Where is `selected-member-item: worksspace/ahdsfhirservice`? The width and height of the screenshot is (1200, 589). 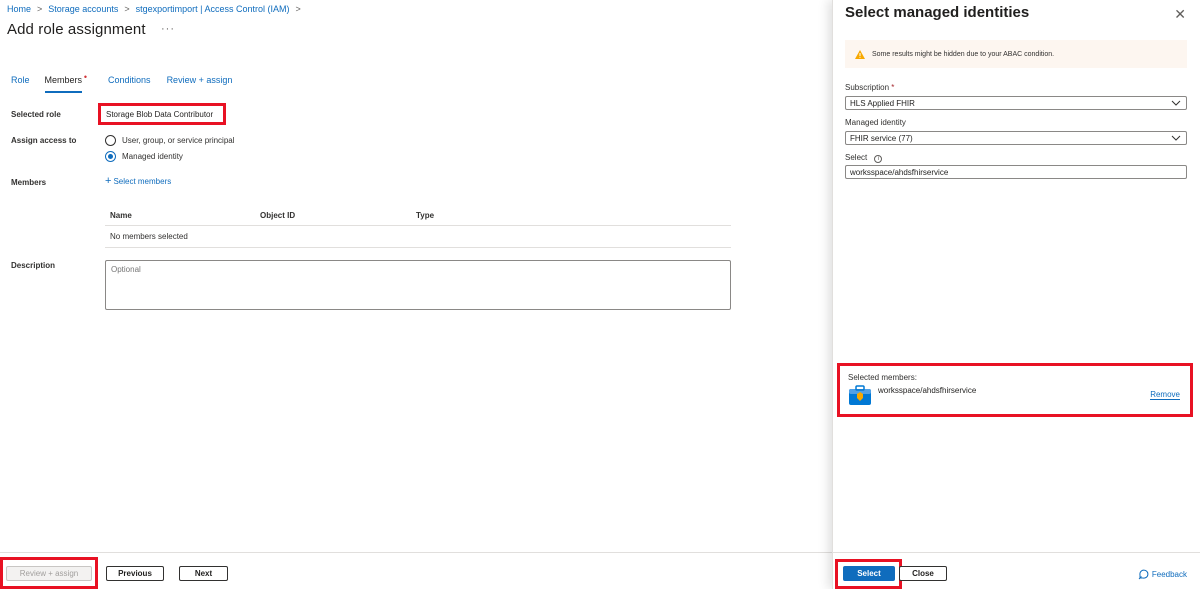 selected-member-item: worksspace/ahdsfhirservice is located at coordinates (912, 395).